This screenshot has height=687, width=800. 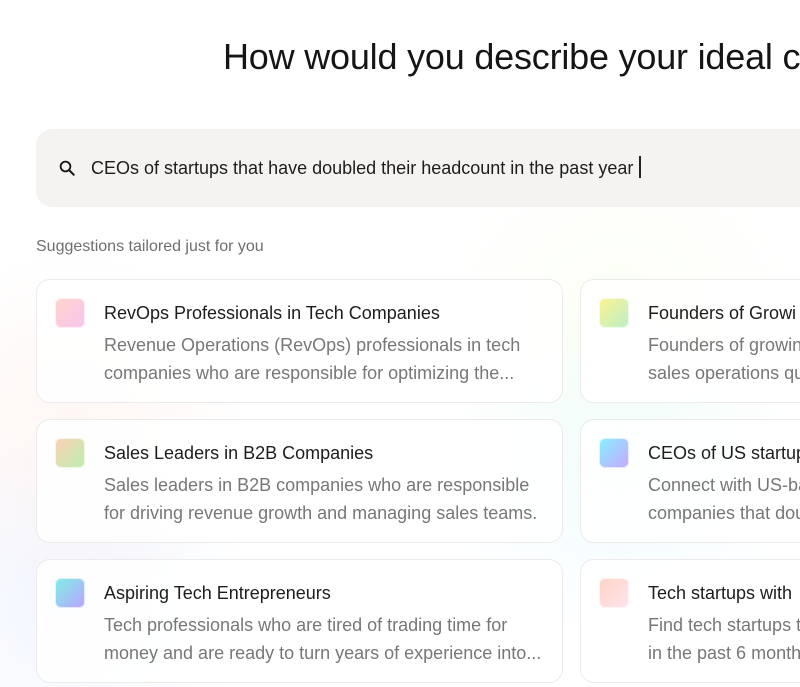 I want to click on suggestion-card-title: Tech startups with, so click(x=720, y=593).